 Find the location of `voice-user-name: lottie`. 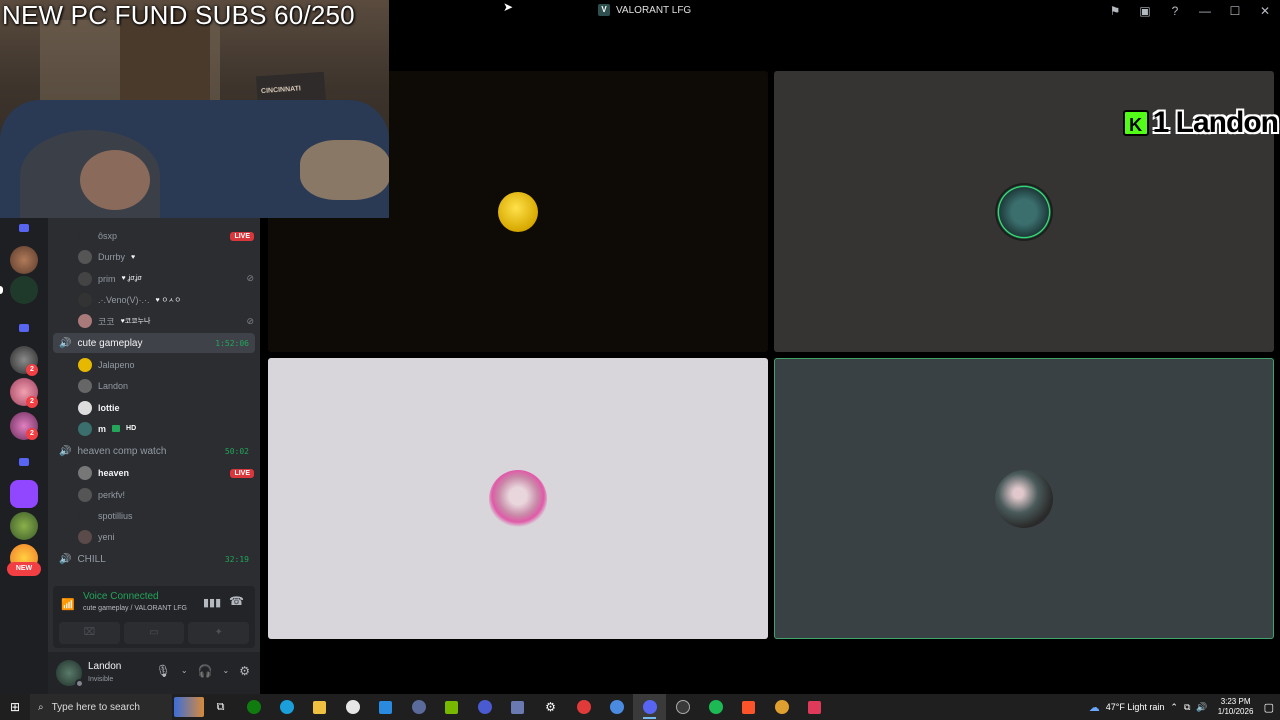

voice-user-name: lottie is located at coordinates (109, 407).